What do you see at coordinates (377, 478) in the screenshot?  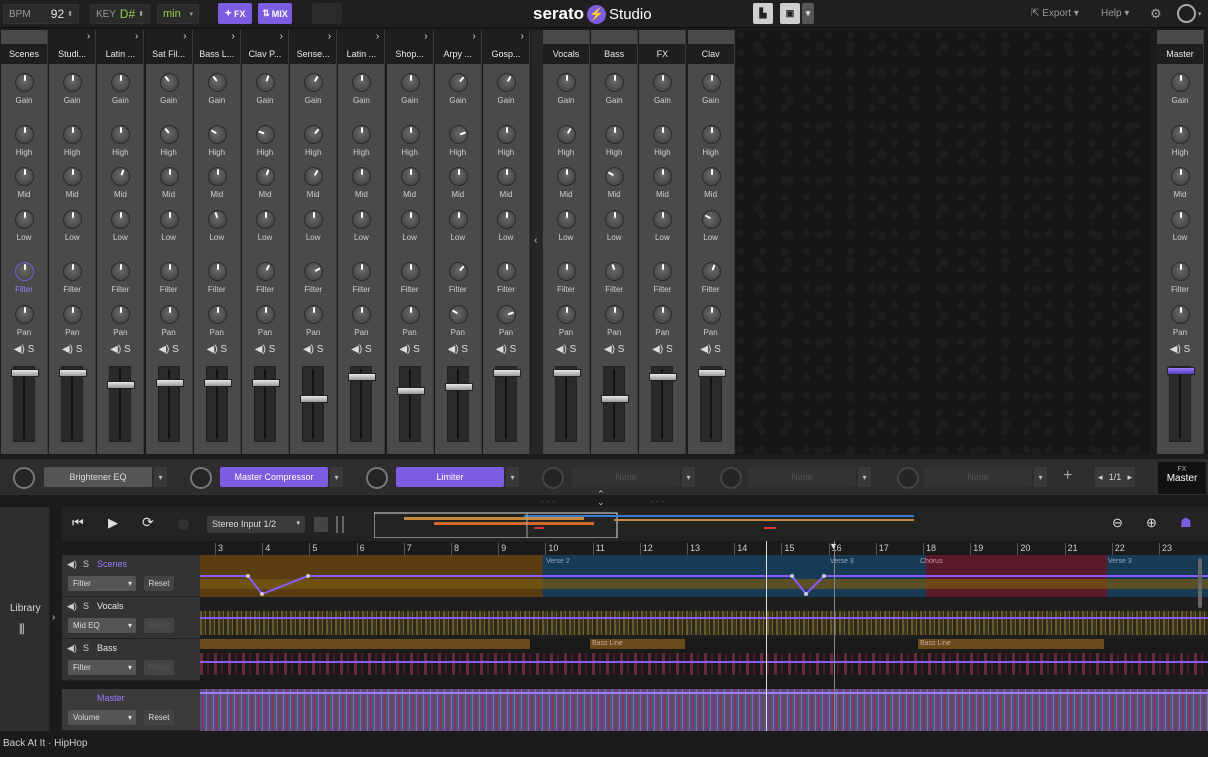 I see `fx-slot-3-knob` at bounding box center [377, 478].